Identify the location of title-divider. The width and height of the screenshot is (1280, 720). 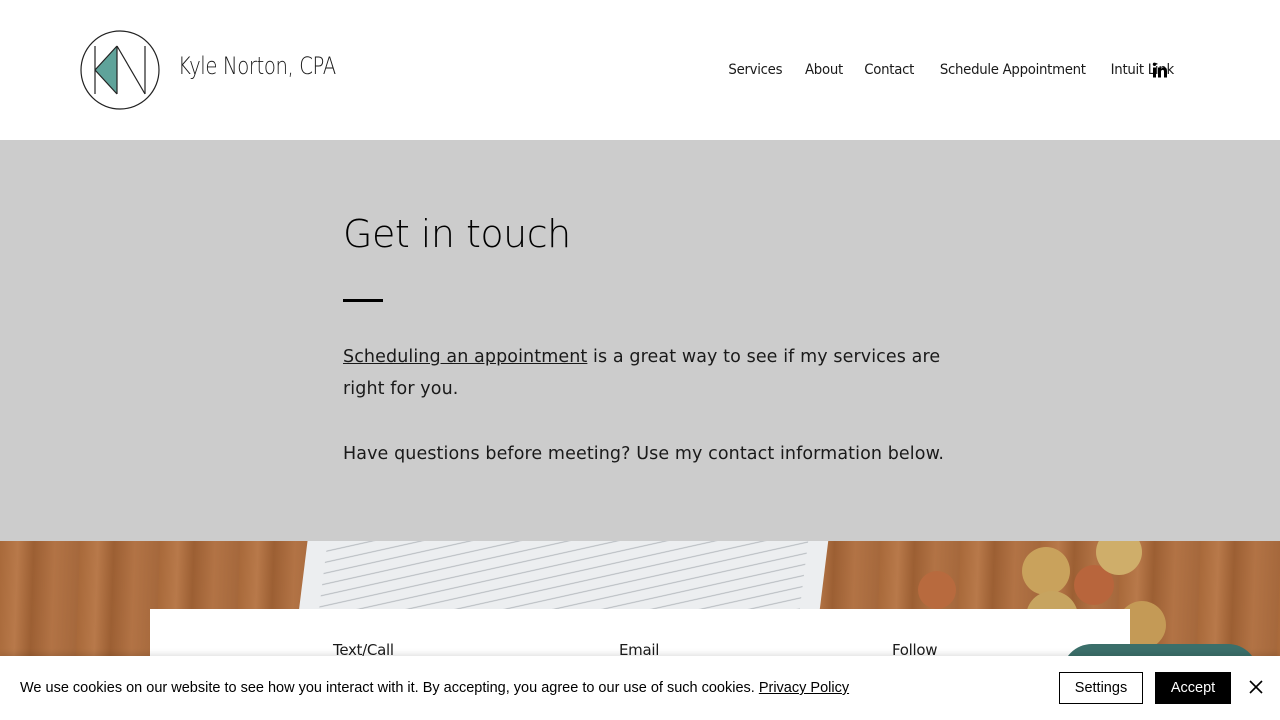
(363, 300).